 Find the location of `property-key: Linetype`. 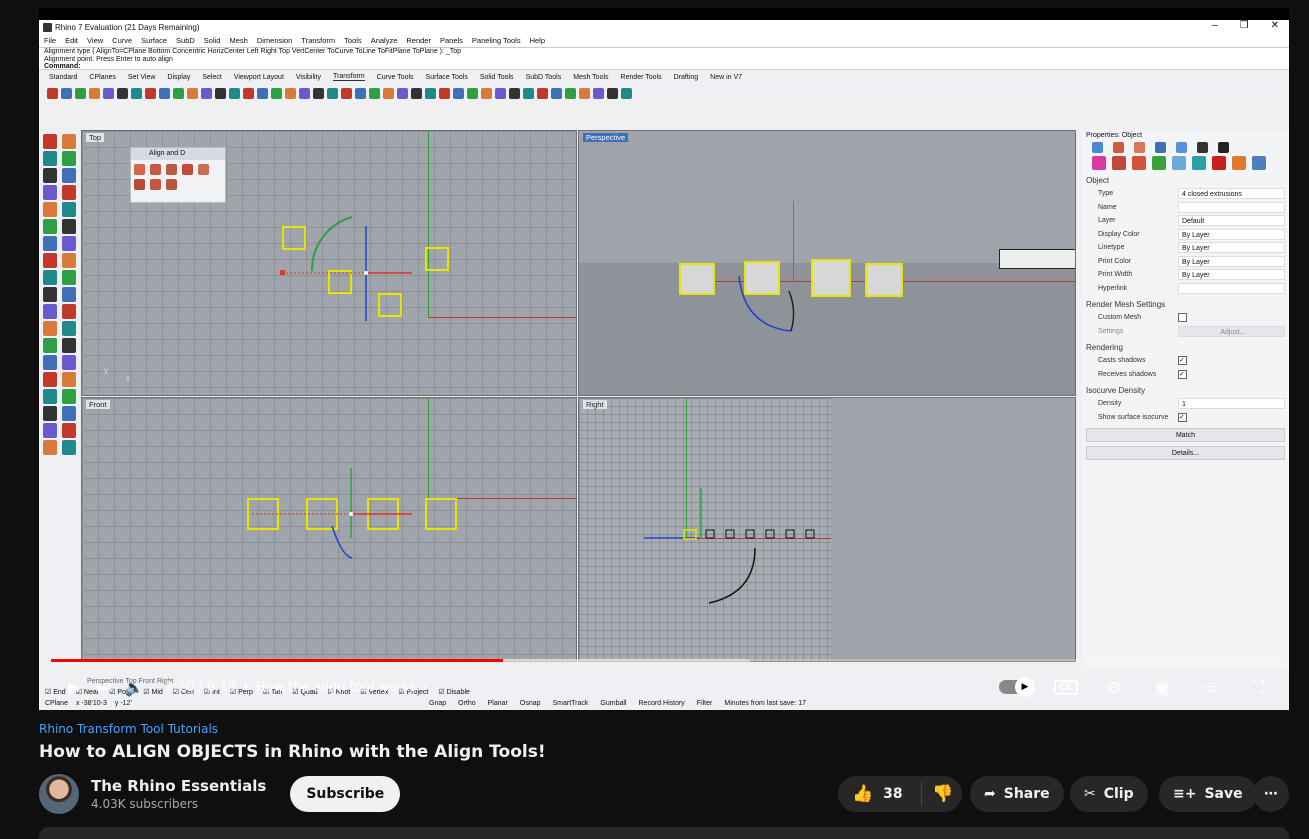

property-key: Linetype is located at coordinates (1111, 248).